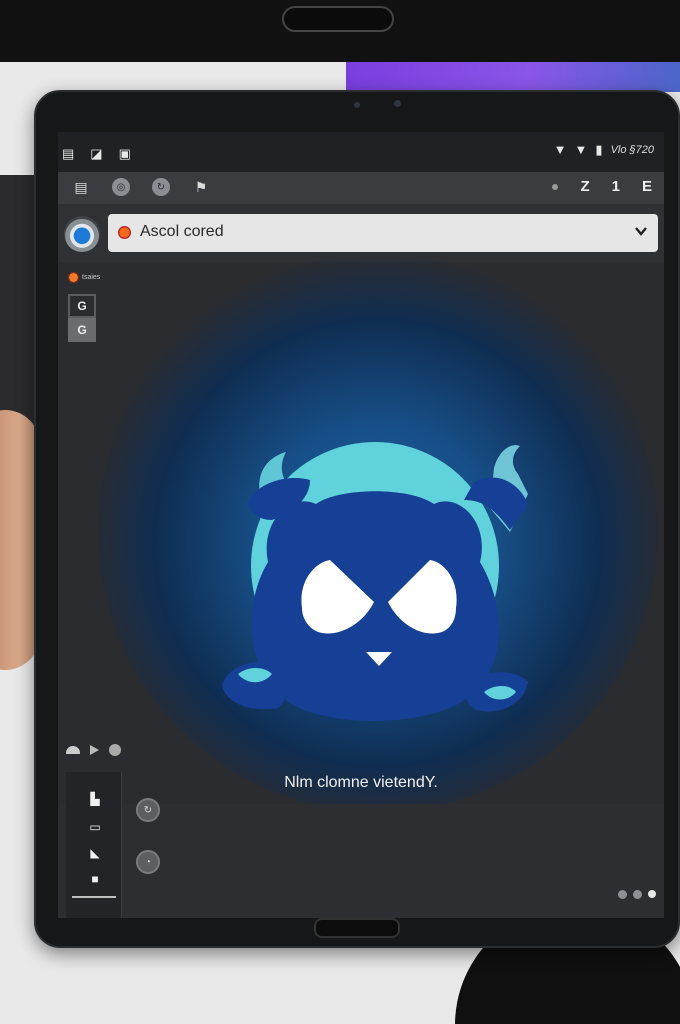 The height and width of the screenshot is (1024, 680). Describe the element at coordinates (95, 853) in the screenshot. I see `pointer-icon: ◣` at that location.